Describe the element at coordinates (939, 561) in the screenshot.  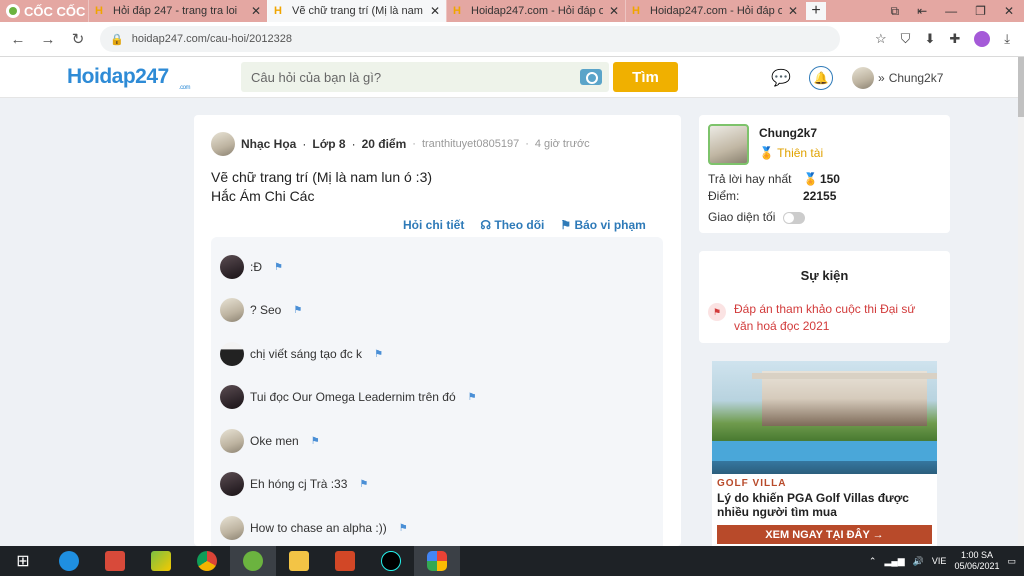
I see `language-indicator: VIE` at that location.